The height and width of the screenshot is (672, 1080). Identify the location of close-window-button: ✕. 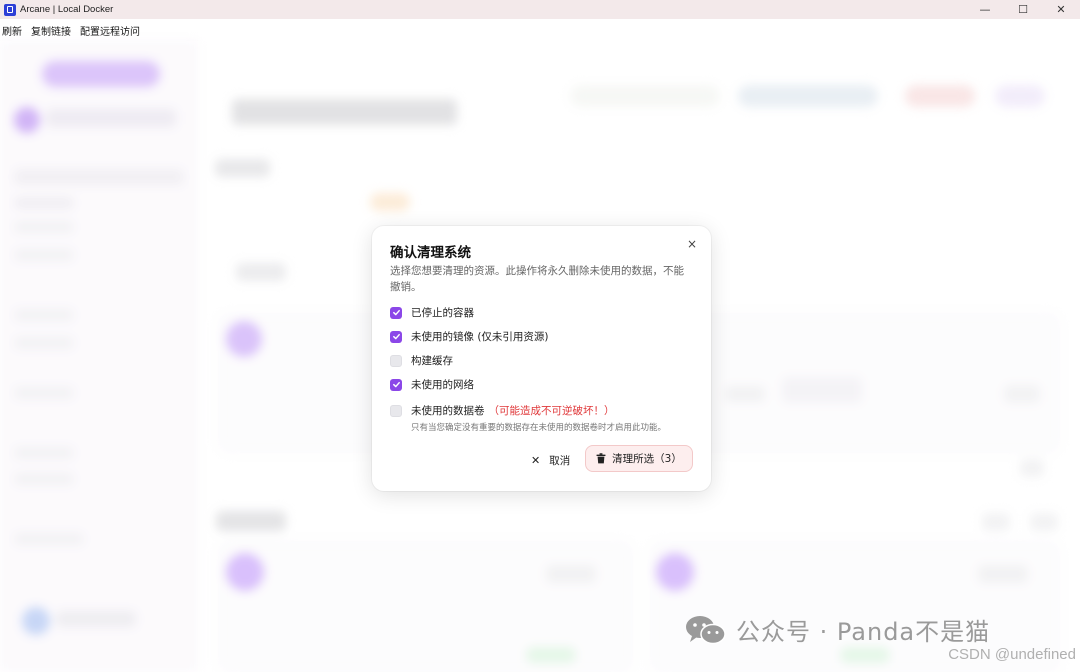
(1061, 9).